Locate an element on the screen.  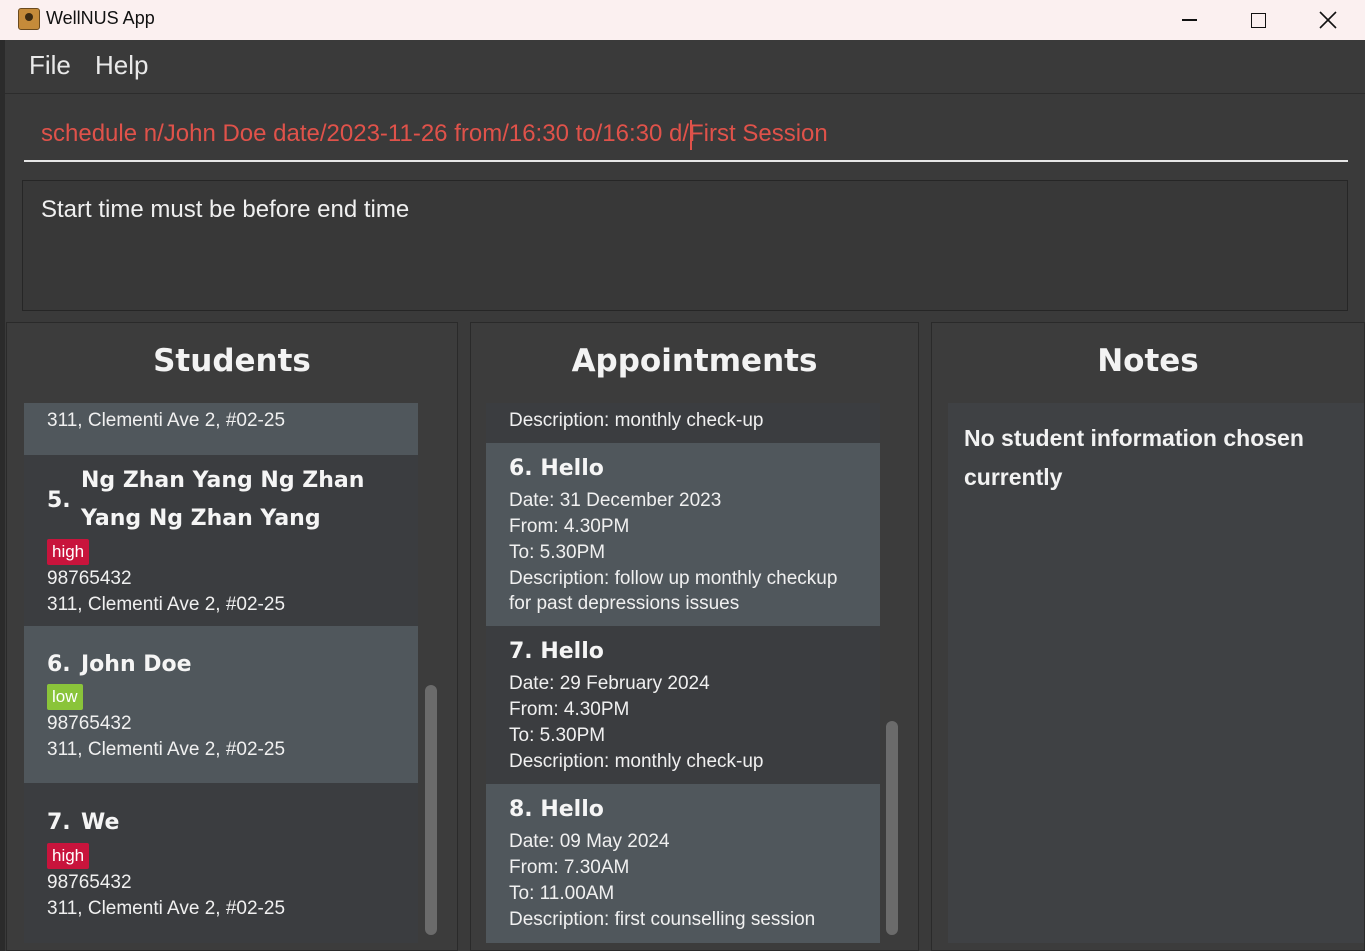
menu-help: Help is located at coordinates (121, 65).